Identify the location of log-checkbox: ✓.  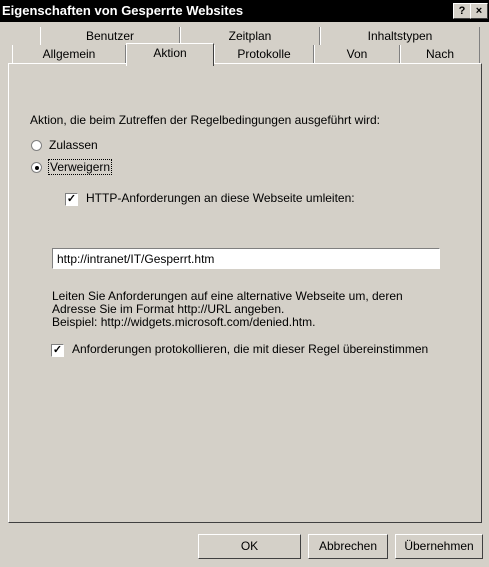
(57, 350).